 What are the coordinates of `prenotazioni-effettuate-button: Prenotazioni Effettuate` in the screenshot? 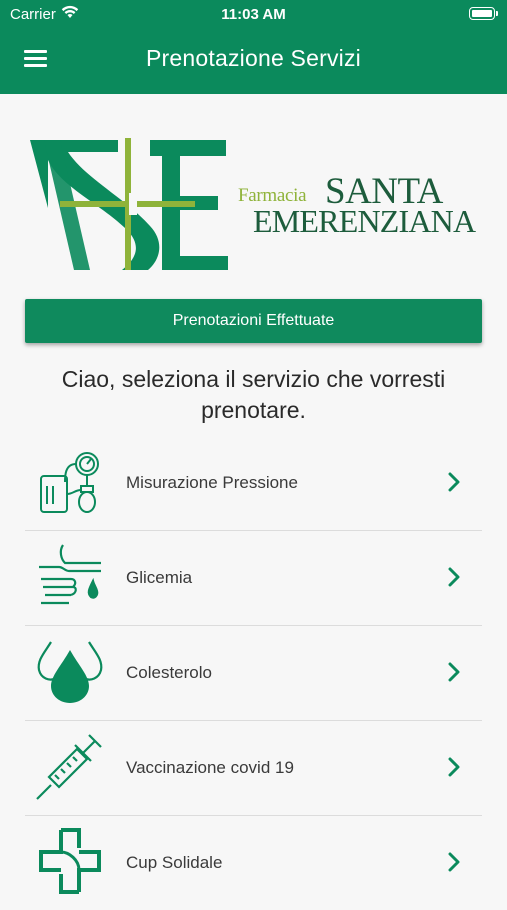 It's located at (253, 321).